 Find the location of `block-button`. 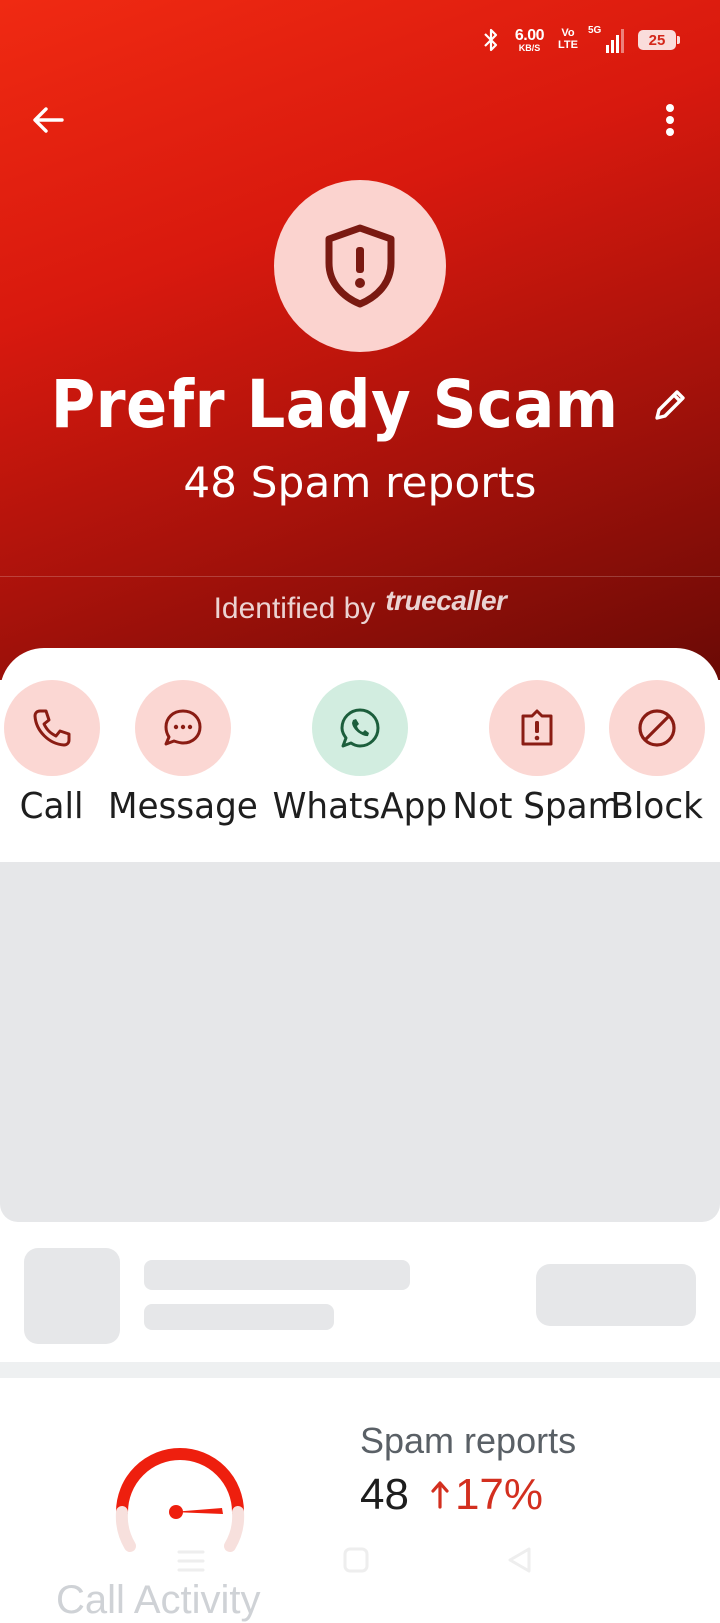

block-button is located at coordinates (656, 728).